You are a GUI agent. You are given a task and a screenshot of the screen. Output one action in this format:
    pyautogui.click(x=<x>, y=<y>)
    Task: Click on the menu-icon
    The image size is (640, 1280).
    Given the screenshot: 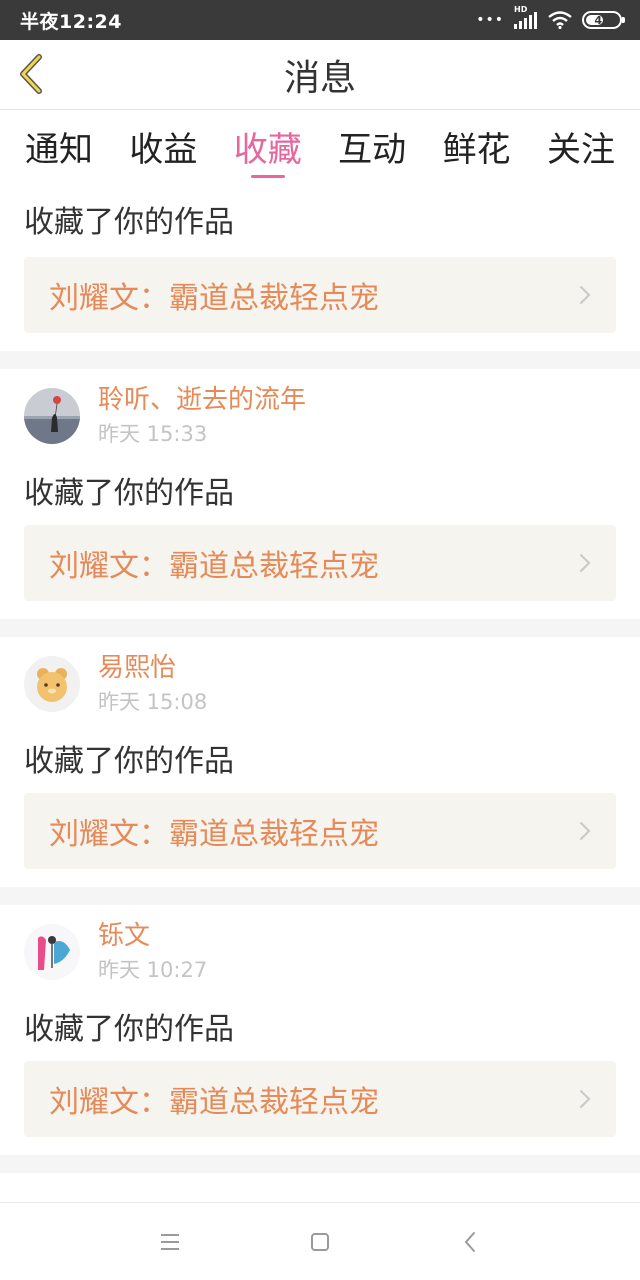 What is the action you would take?
    pyautogui.click(x=170, y=1241)
    